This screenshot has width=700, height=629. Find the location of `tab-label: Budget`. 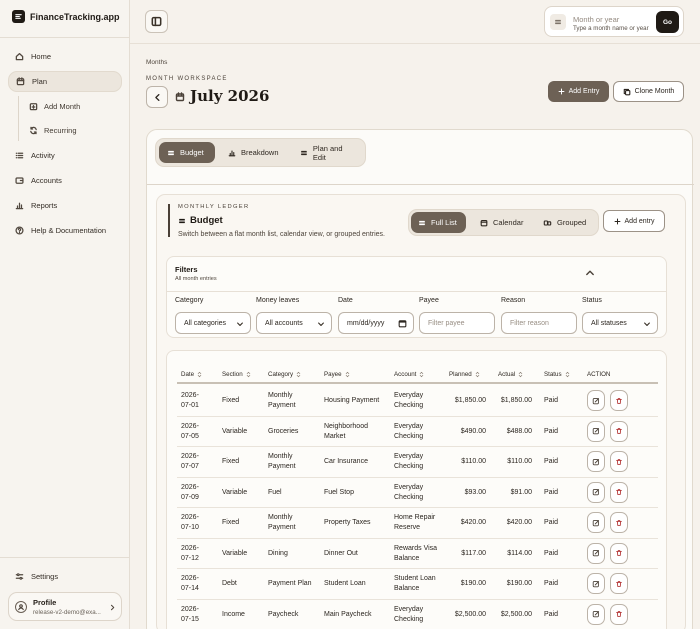

tab-label: Budget is located at coordinates (192, 152).